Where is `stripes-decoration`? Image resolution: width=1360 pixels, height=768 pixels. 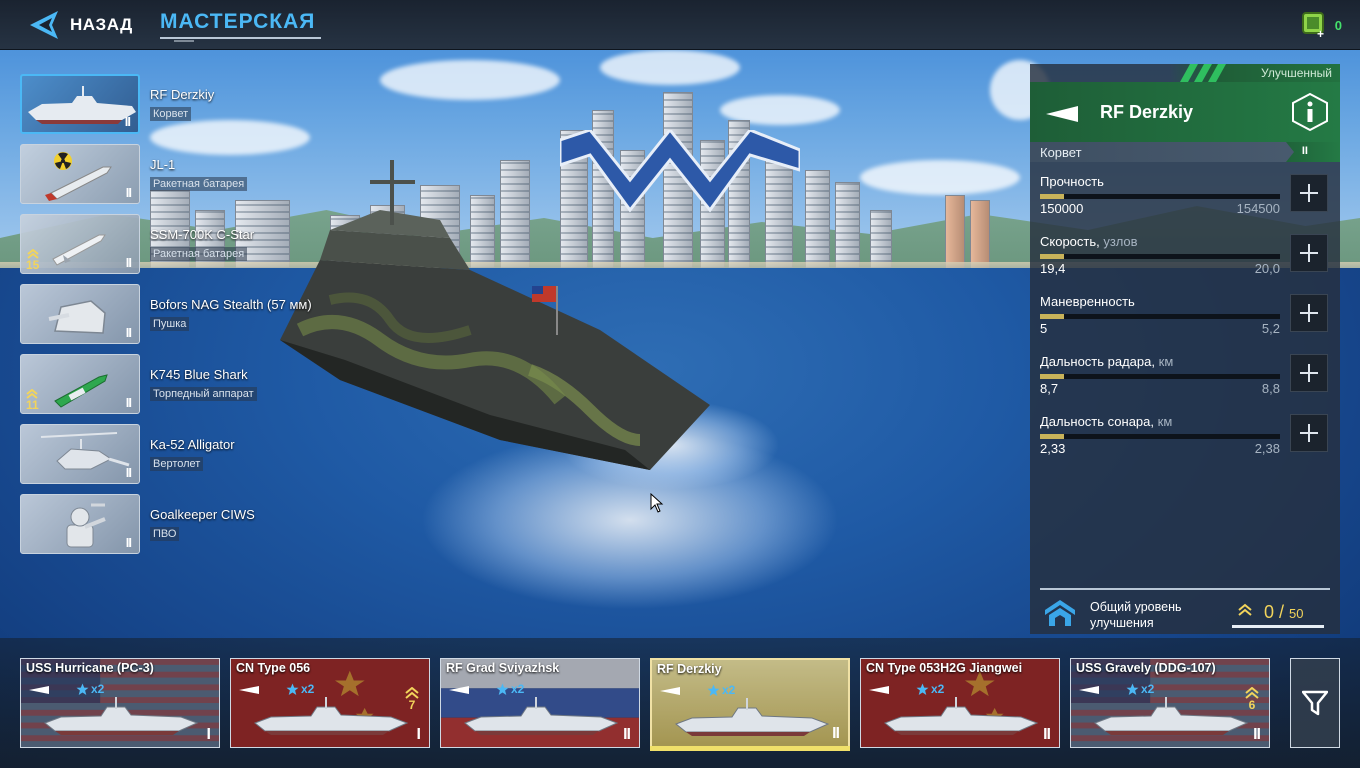
stripes-decoration is located at coordinates (1203, 73).